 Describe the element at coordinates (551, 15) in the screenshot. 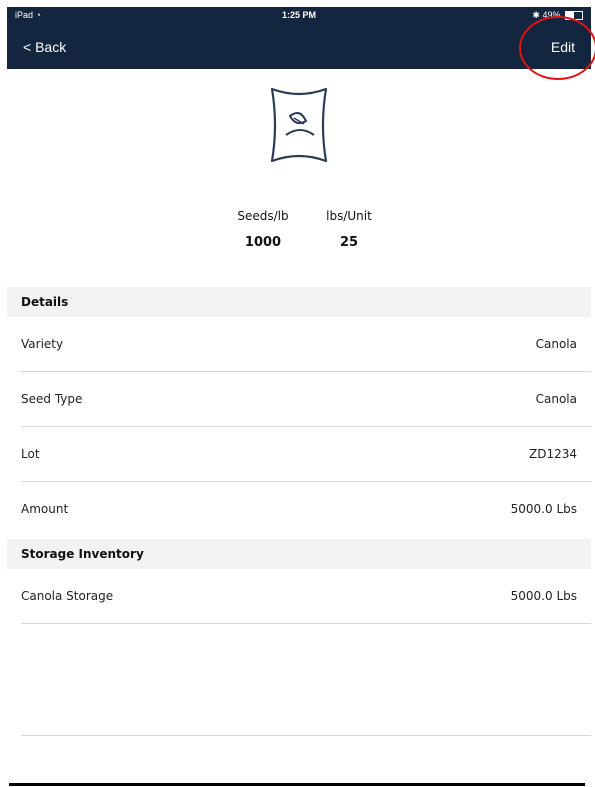

I see `battery-percent: 49%` at that location.